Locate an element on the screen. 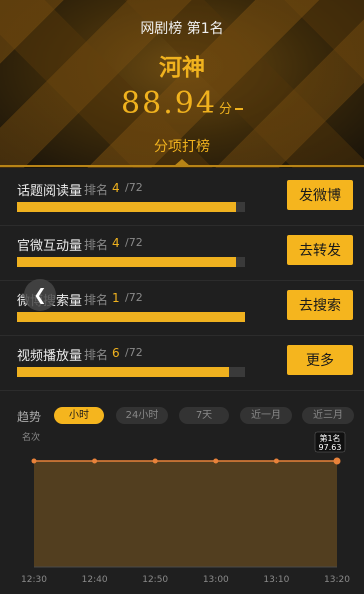 The height and width of the screenshot is (594, 364). metric-row: 话题阅读量 排名 4 /72 发微博 is located at coordinates (182, 198).